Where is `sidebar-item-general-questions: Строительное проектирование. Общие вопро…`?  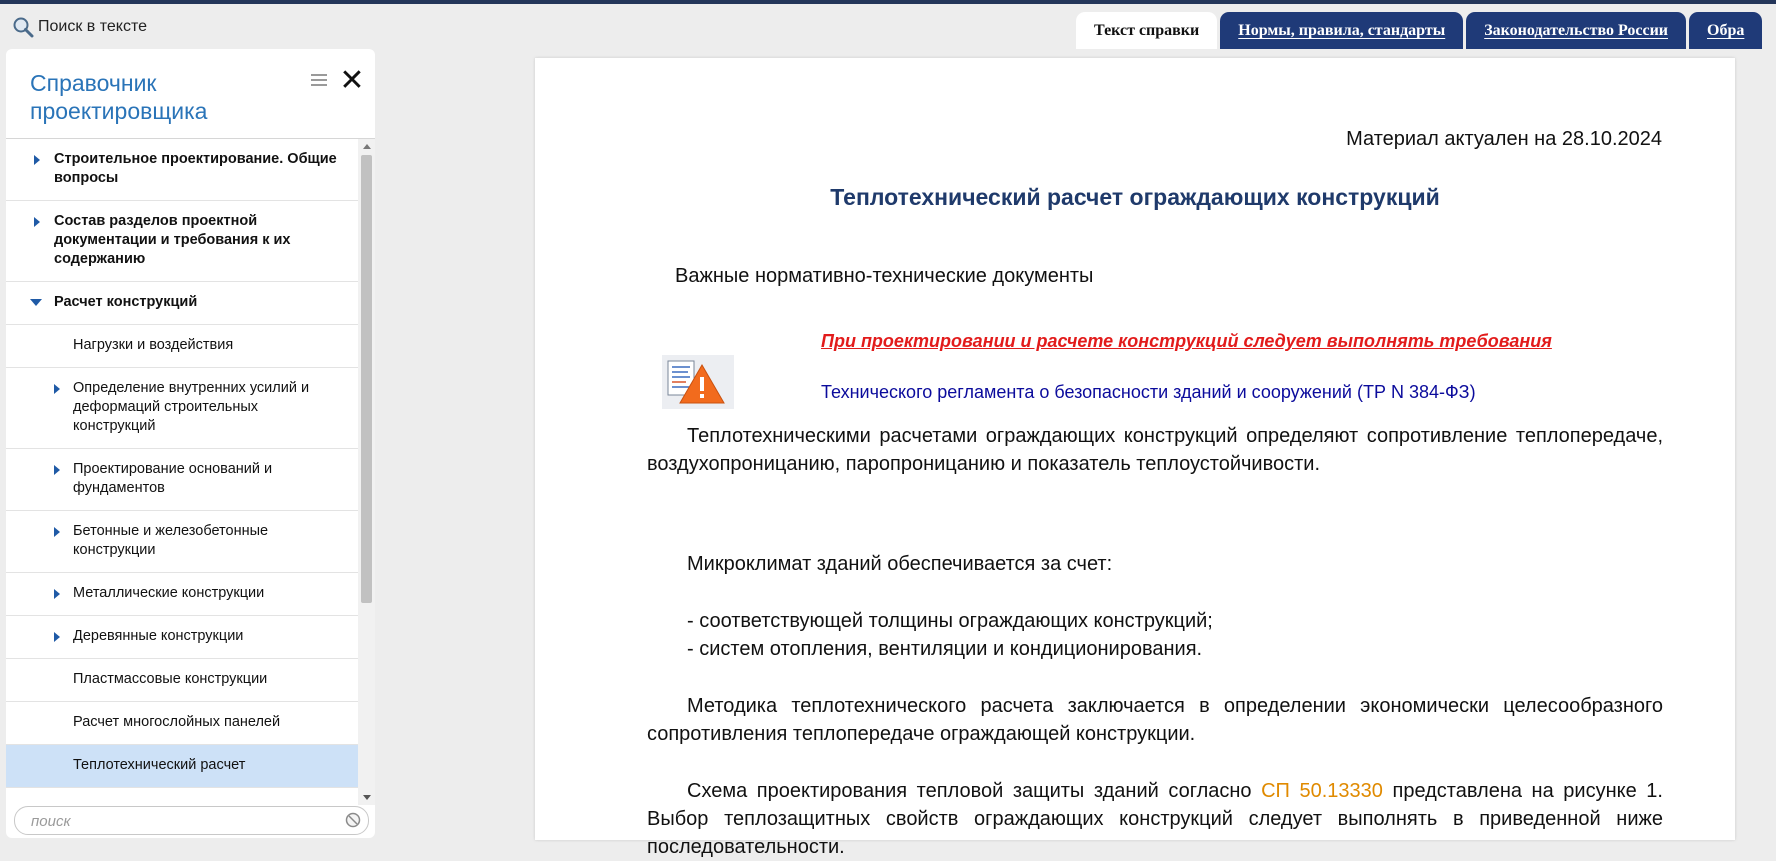 sidebar-item-general-questions: Строительное проектирование. Общие вопро… is located at coordinates (182, 170).